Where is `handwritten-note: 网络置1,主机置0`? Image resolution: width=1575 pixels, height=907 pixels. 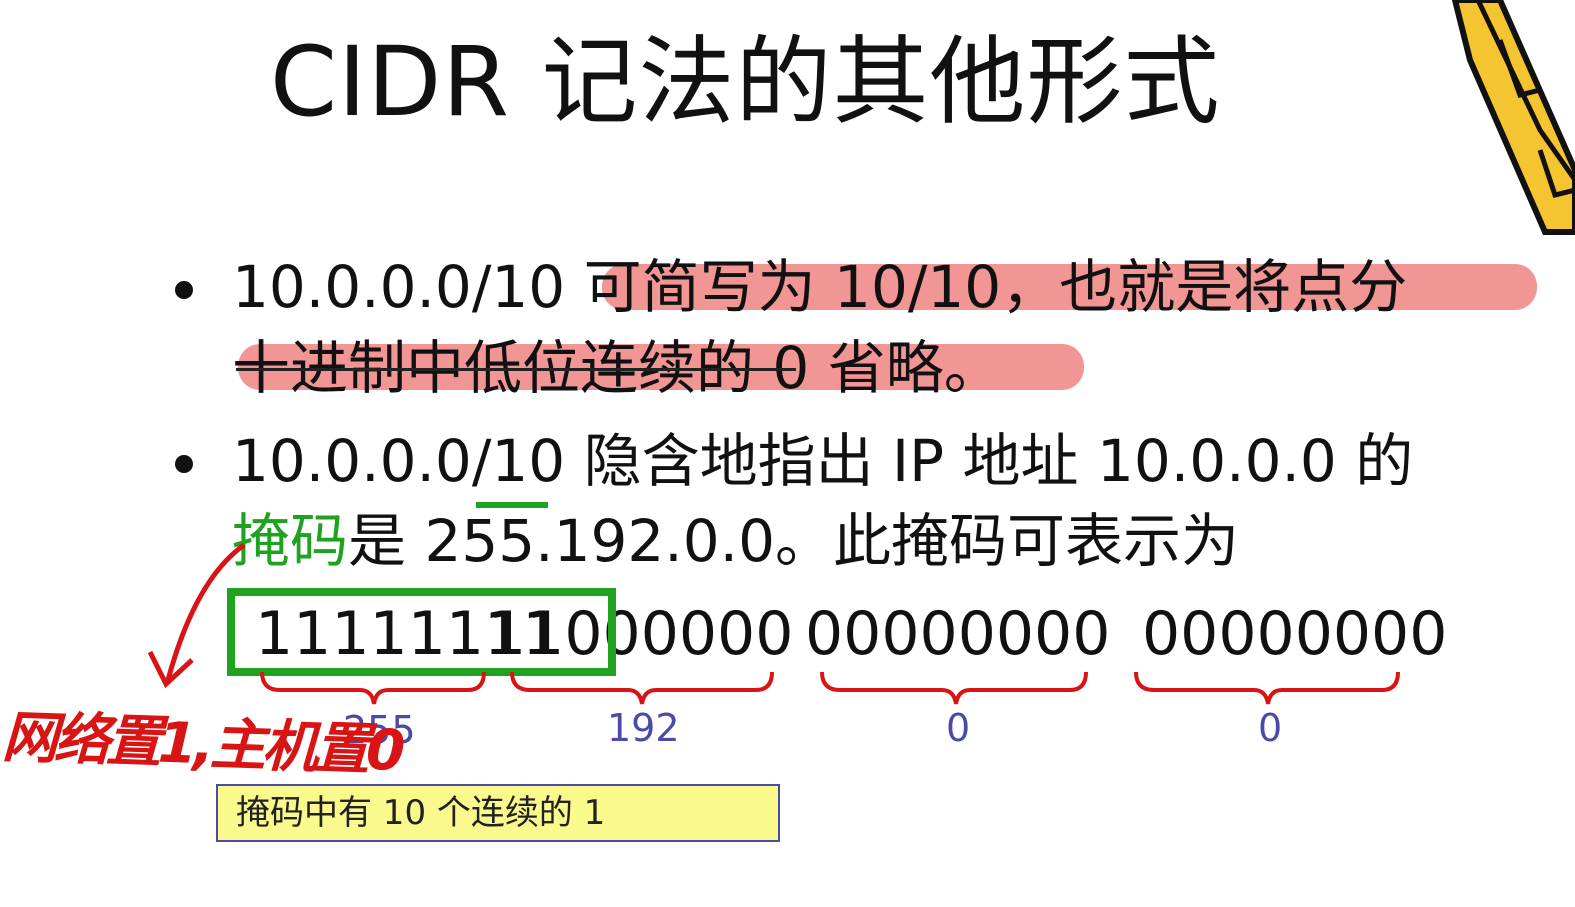
handwritten-note: 网络置1,主机置0 is located at coordinates (202, 744).